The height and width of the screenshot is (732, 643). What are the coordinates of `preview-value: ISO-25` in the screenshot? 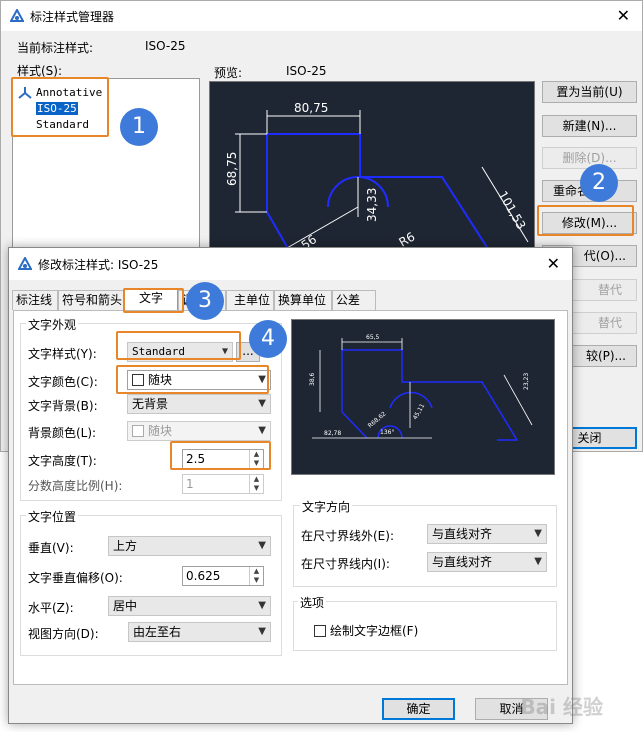 It's located at (306, 71).